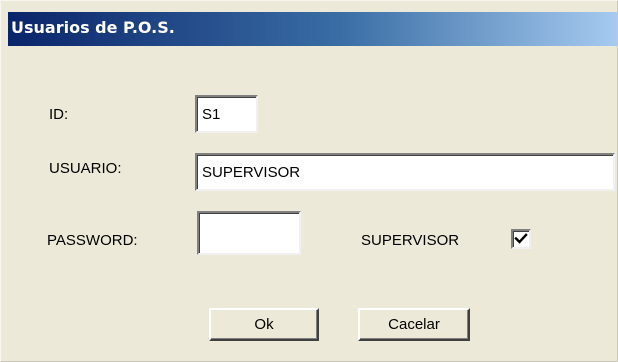 The image size is (618, 362). What do you see at coordinates (59, 114) in the screenshot?
I see `id-label: ID:` at bounding box center [59, 114].